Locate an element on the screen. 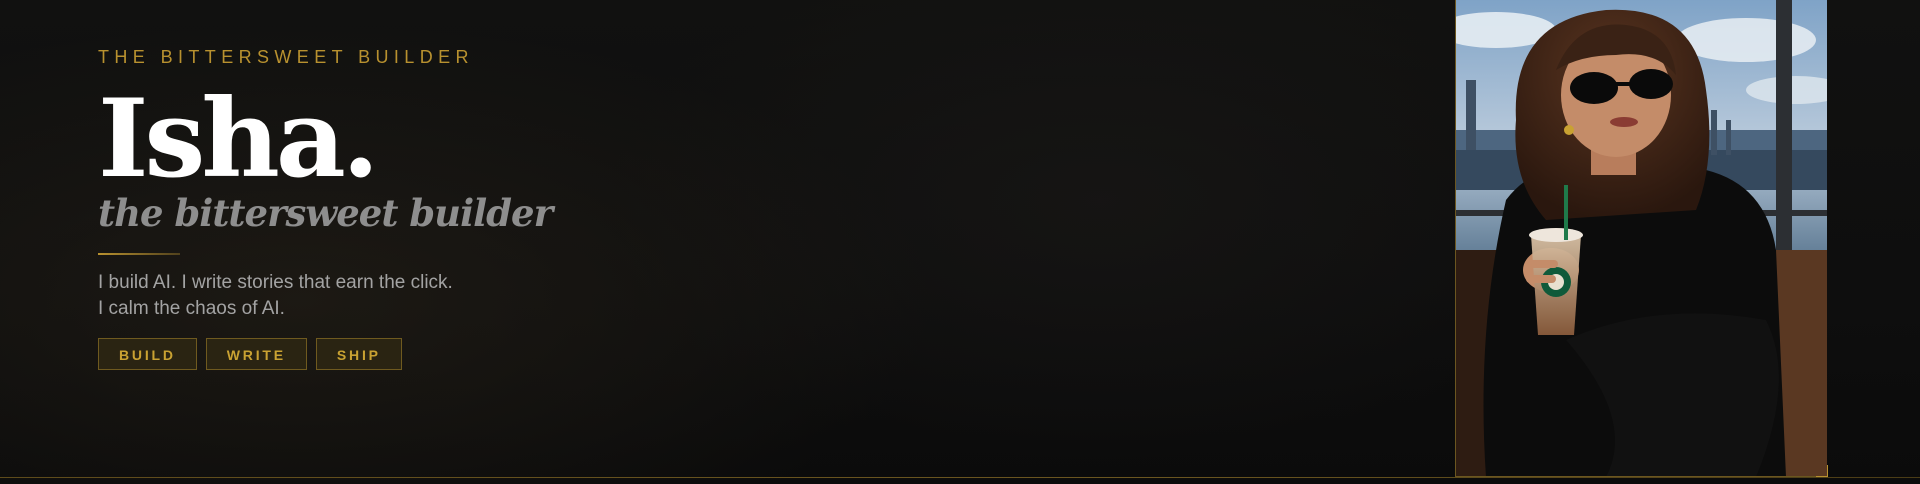  tag-list: BUILD WRITE SHIP is located at coordinates (378, 354).